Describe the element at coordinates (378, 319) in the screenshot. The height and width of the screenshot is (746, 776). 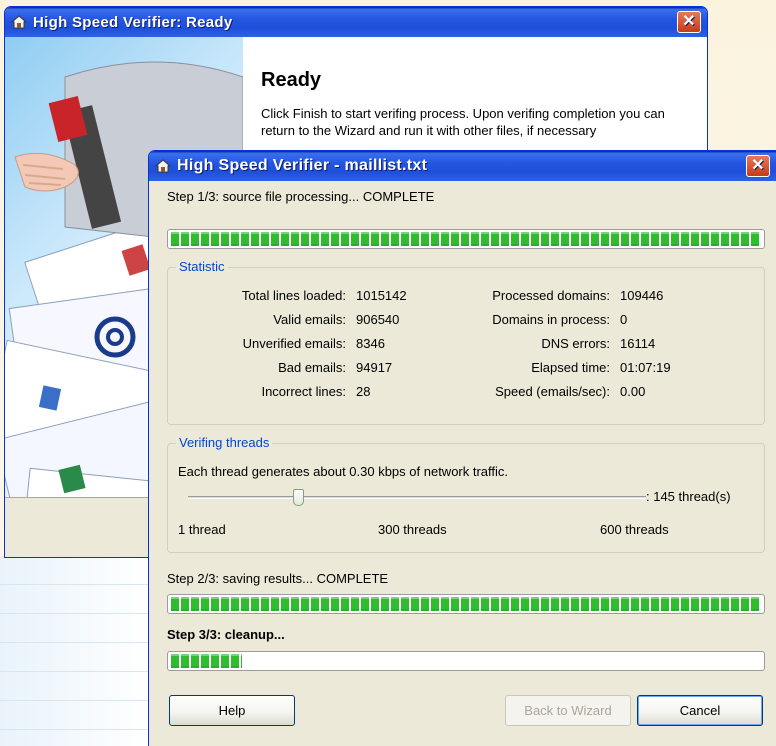
I see `left-value: 906540` at that location.